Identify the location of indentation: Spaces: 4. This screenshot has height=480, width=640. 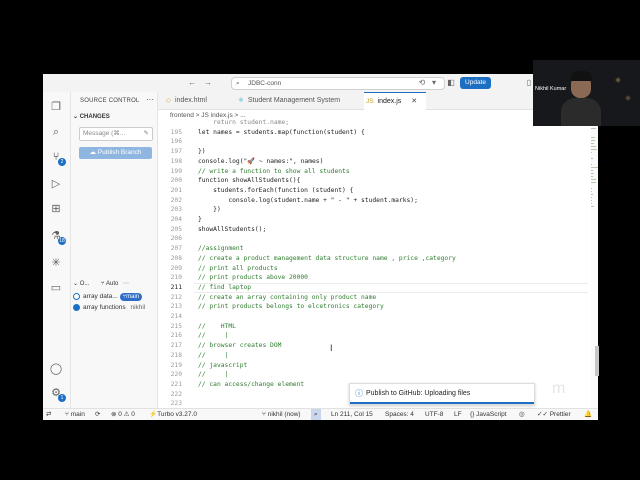
(399, 414).